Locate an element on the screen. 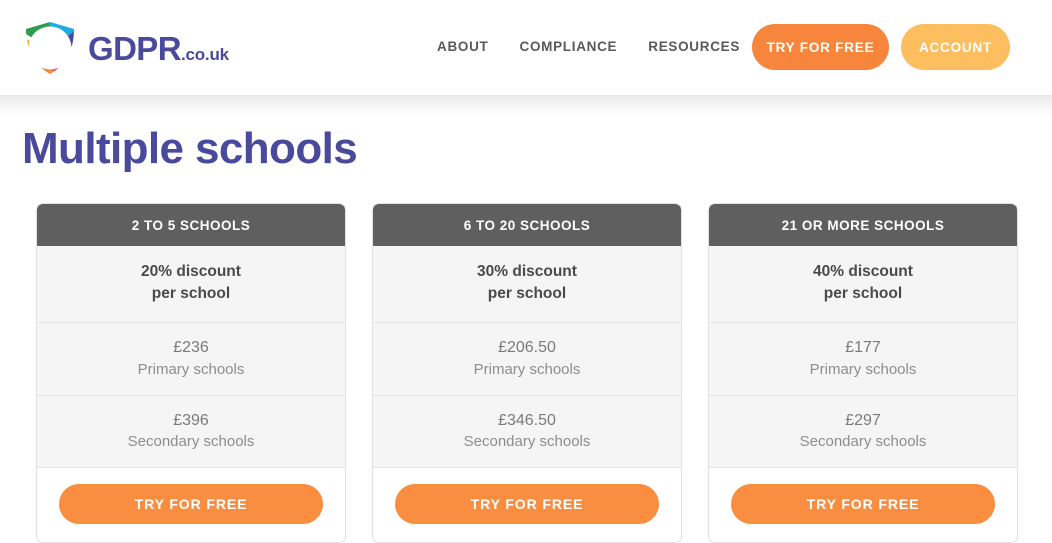 This screenshot has height=543, width=1052. nav-item-compliance: COMPLIANCE is located at coordinates (569, 46).